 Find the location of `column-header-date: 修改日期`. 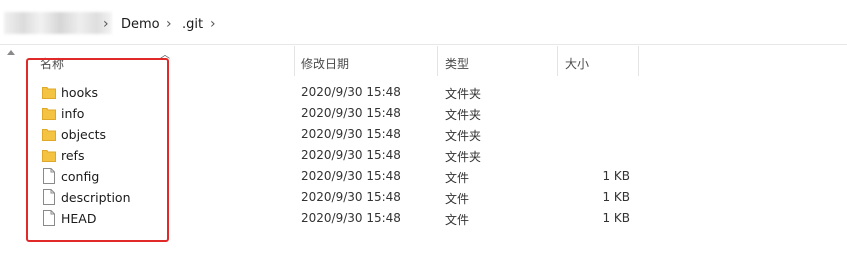

column-header-date: 修改日期 is located at coordinates (325, 63).